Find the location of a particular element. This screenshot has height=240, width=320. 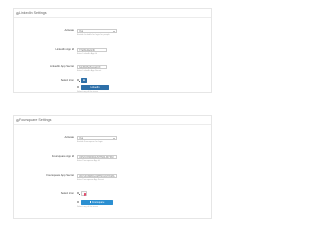

foursquare-activate-hint: Enable Foursquare for login is located at coordinates (90, 142).